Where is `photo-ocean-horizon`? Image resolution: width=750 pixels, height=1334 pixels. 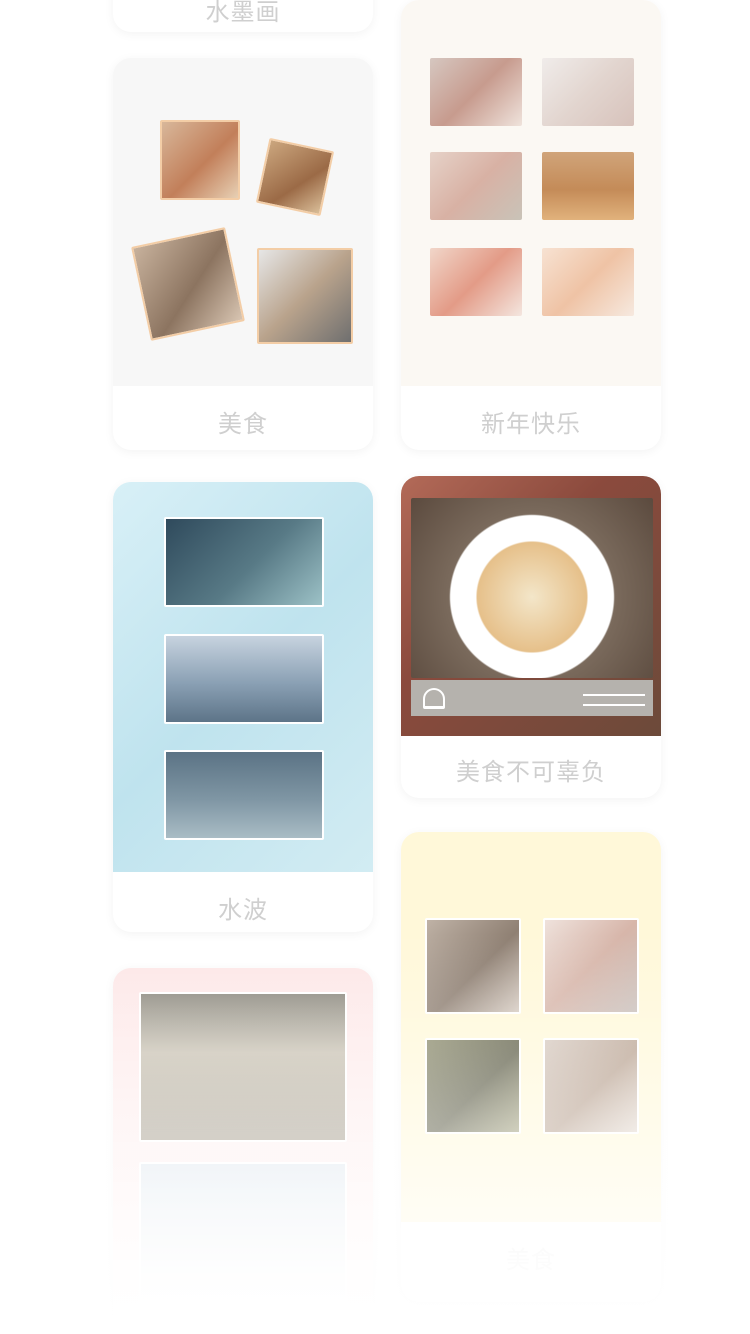 photo-ocean-horizon is located at coordinates (244, 679).